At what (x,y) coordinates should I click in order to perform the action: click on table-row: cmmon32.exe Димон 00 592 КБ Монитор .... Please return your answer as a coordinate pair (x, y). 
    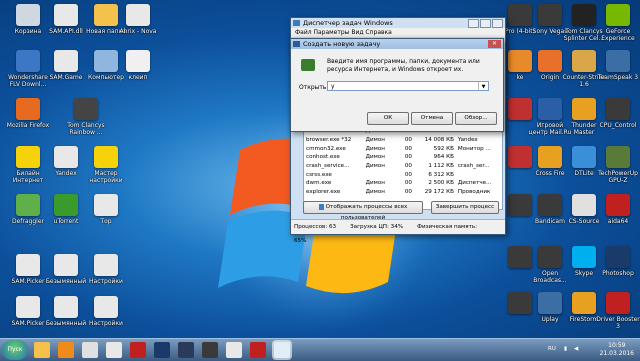
    Looking at the image, I should click on (403, 148).